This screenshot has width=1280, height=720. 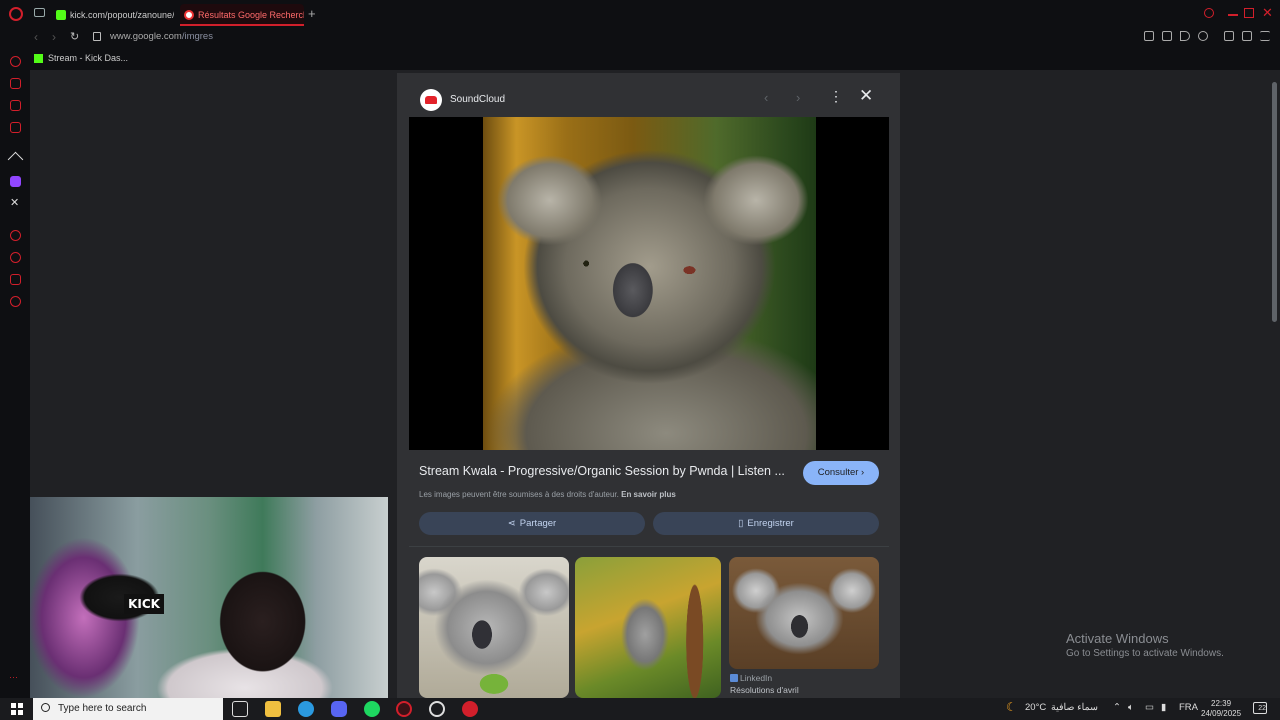 What do you see at coordinates (766, 97) in the screenshot?
I see `previous-image-button: ‹` at bounding box center [766, 97].